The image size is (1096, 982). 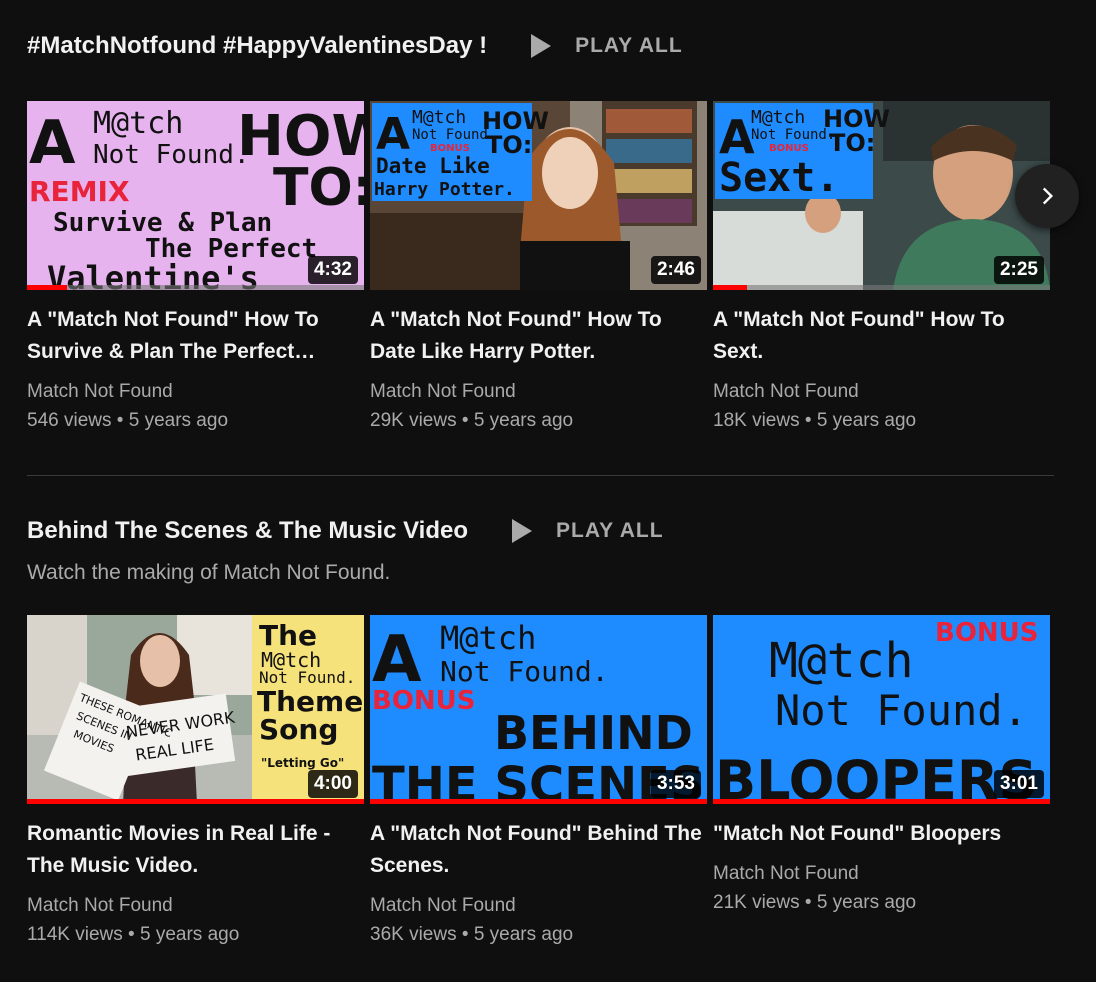 I want to click on view-count: 21K views, so click(x=756, y=902).